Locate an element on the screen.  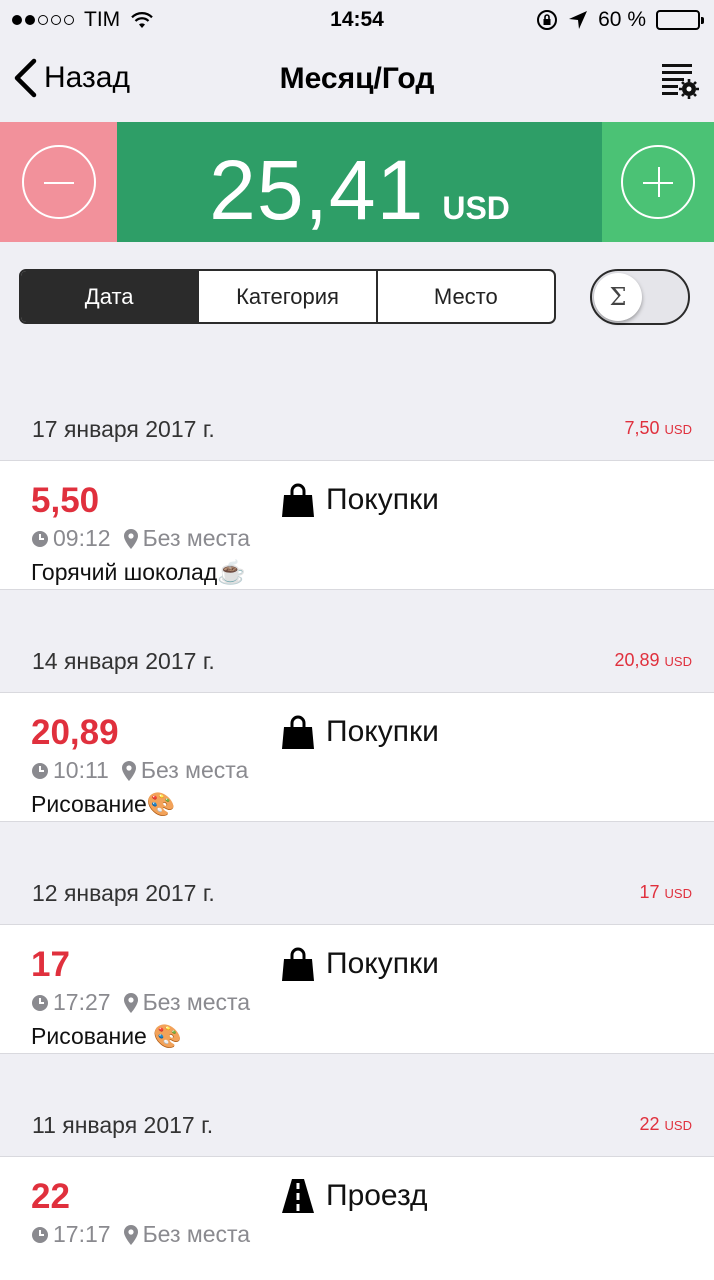
transaction-time: 17:27 is located at coordinates (82, 1002).